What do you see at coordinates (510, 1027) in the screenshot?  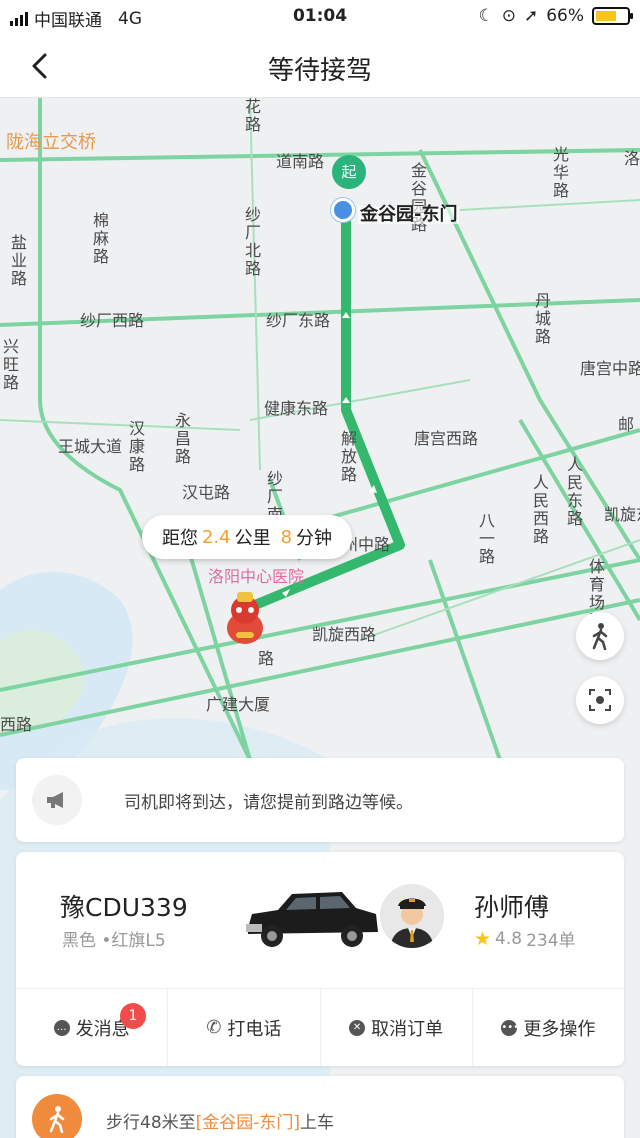 I see `more-icon: •••` at bounding box center [510, 1027].